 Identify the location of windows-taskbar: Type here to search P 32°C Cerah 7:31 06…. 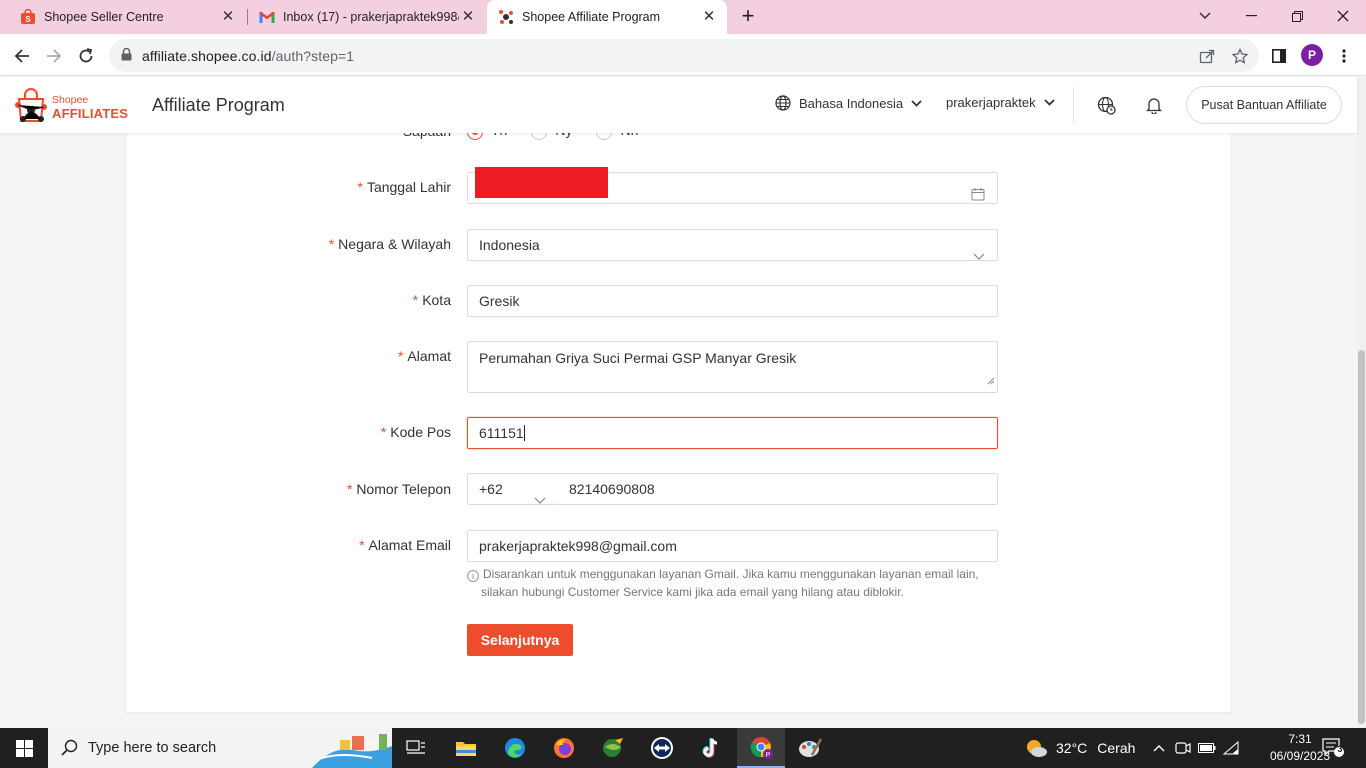
(683, 748).